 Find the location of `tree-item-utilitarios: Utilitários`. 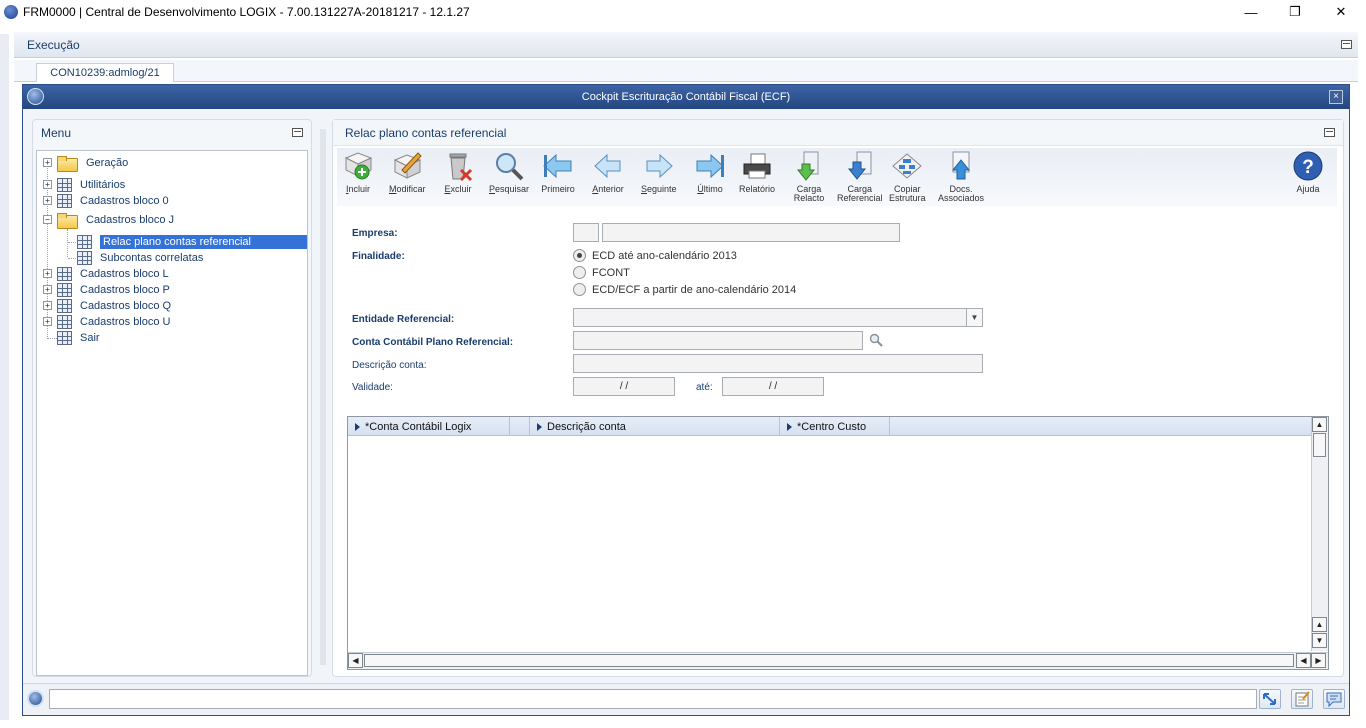

tree-item-utilitarios: Utilitários is located at coordinates (91, 185).